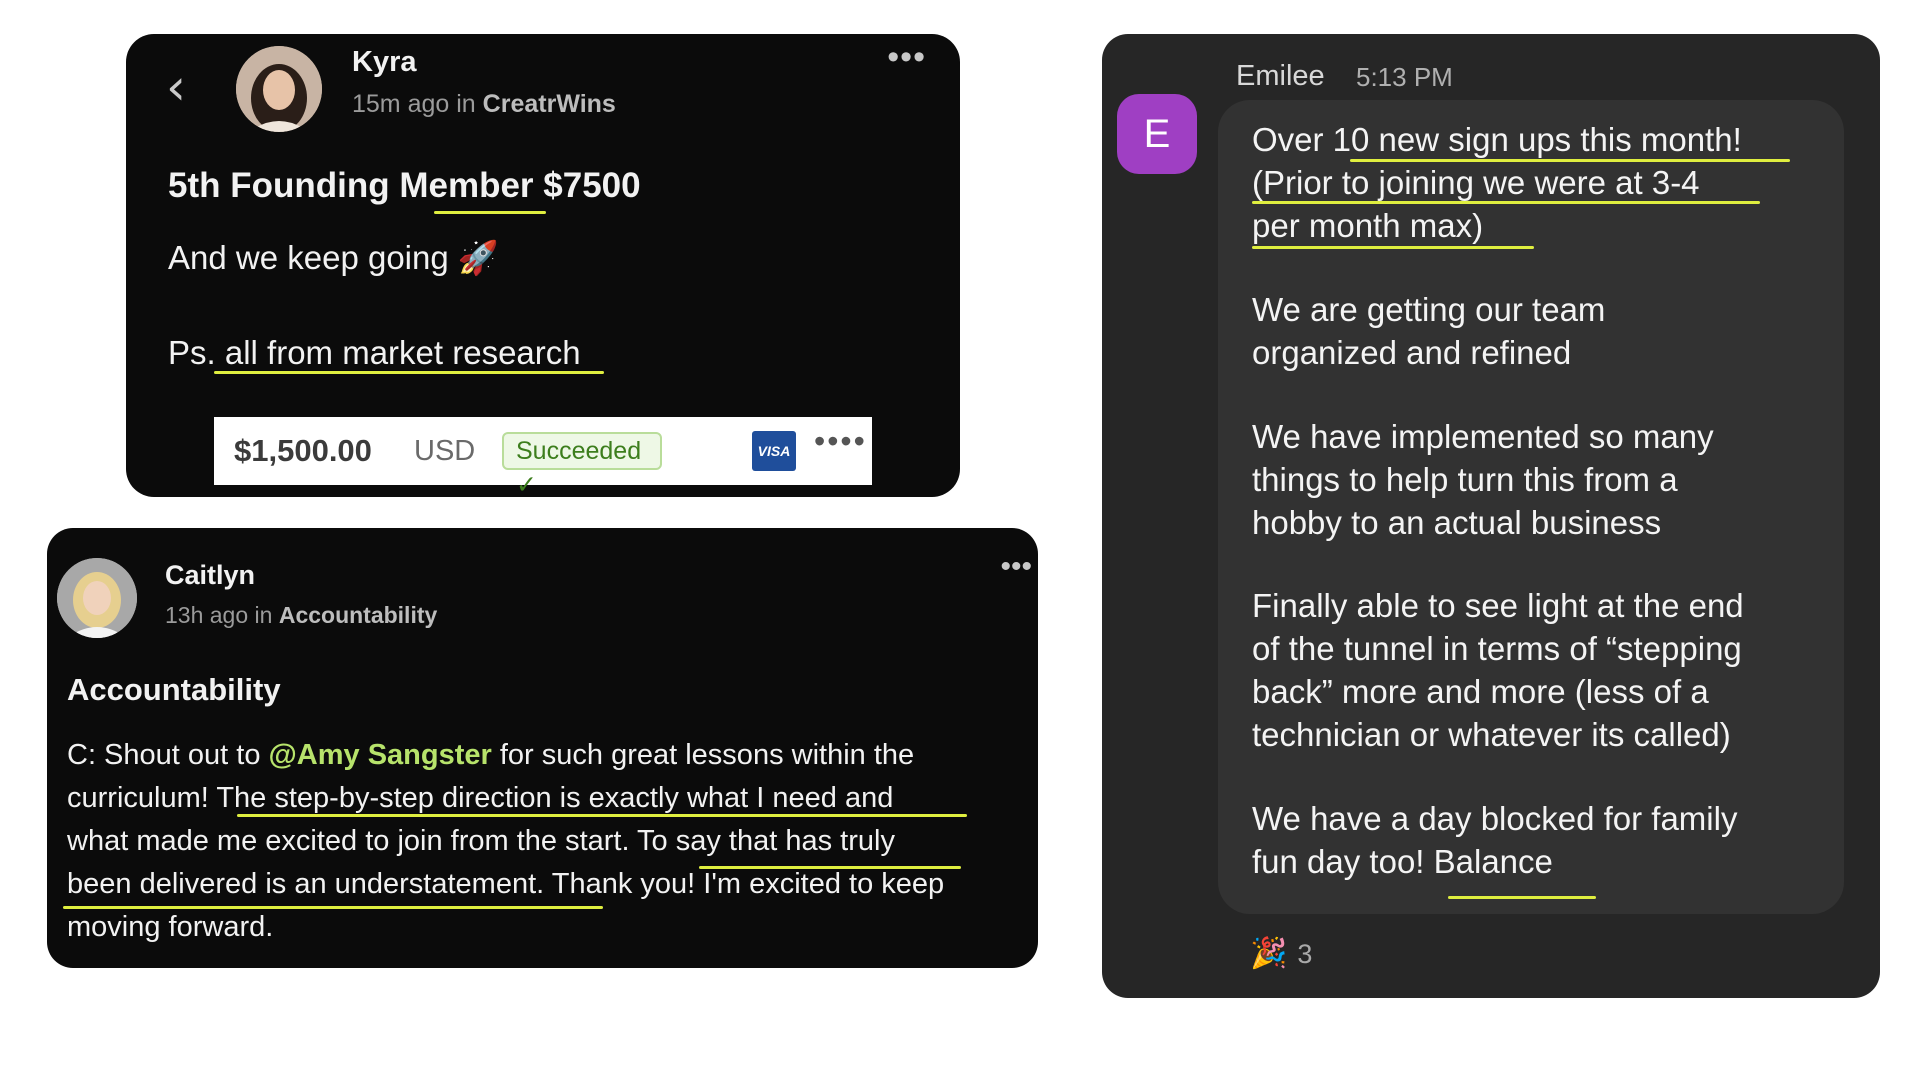 The image size is (1920, 1080). What do you see at coordinates (1491, 734) in the screenshot?
I see `message-line: technician or whatever its called)` at bounding box center [1491, 734].